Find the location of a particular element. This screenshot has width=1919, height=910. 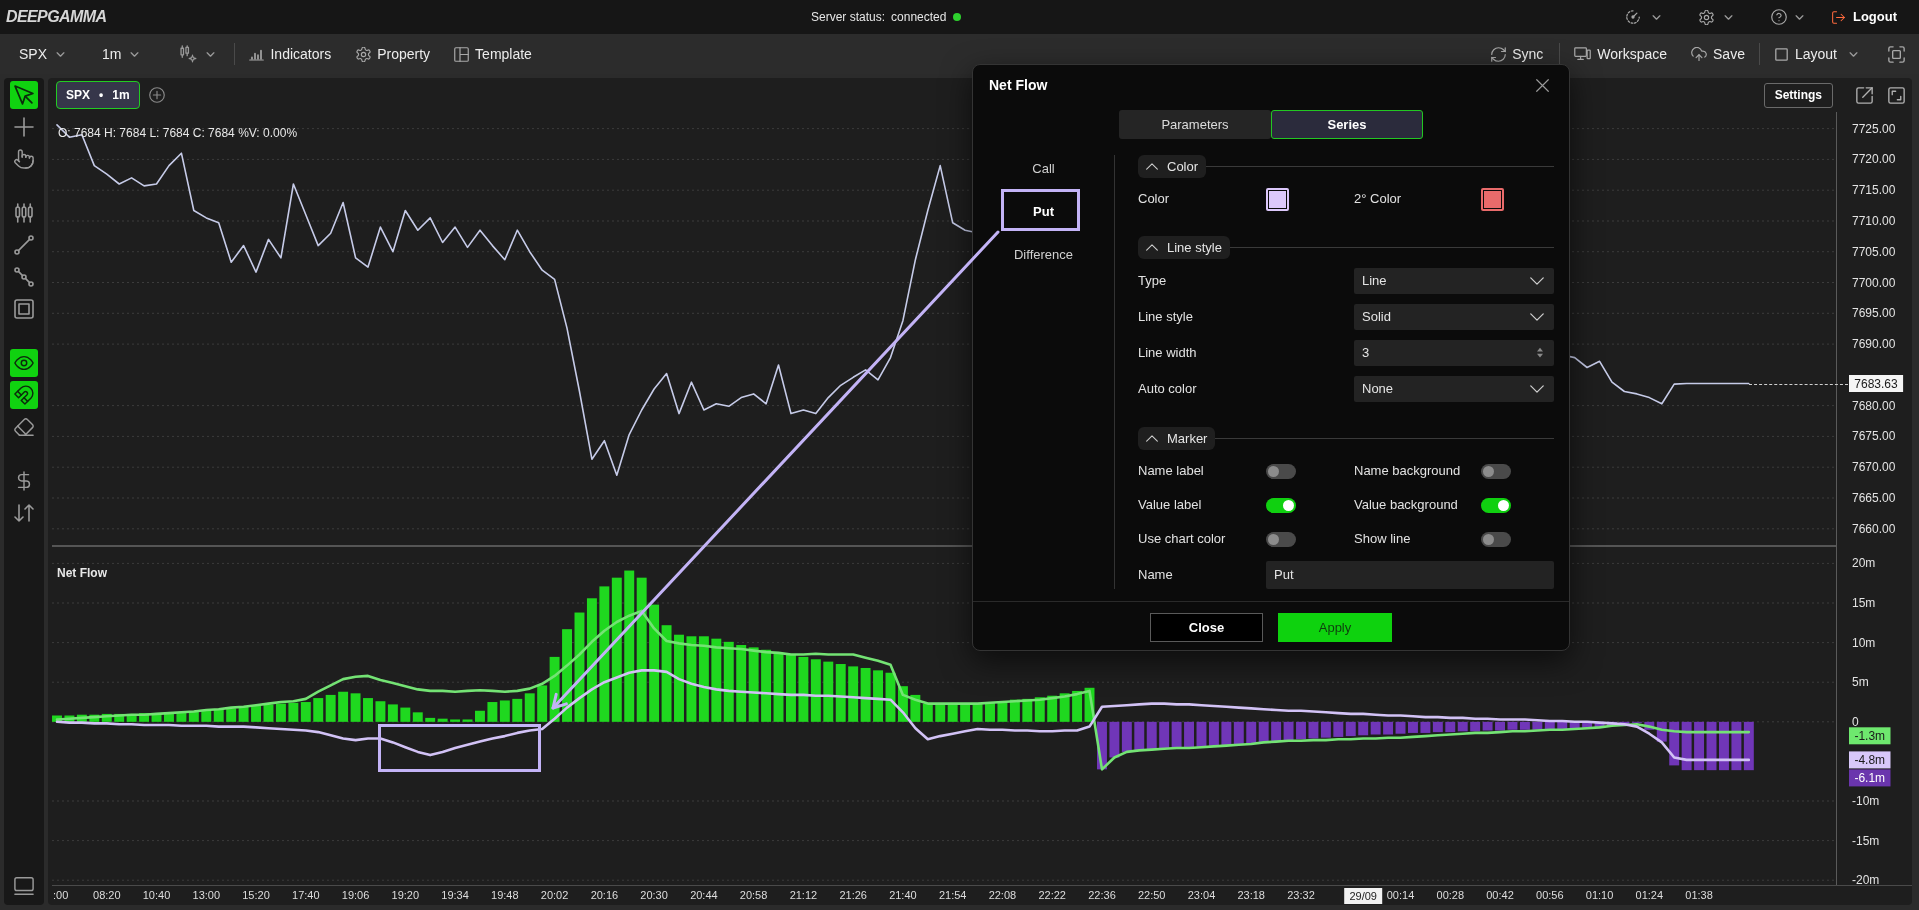

axis-label: 7715.00 is located at coordinates (1874, 190).